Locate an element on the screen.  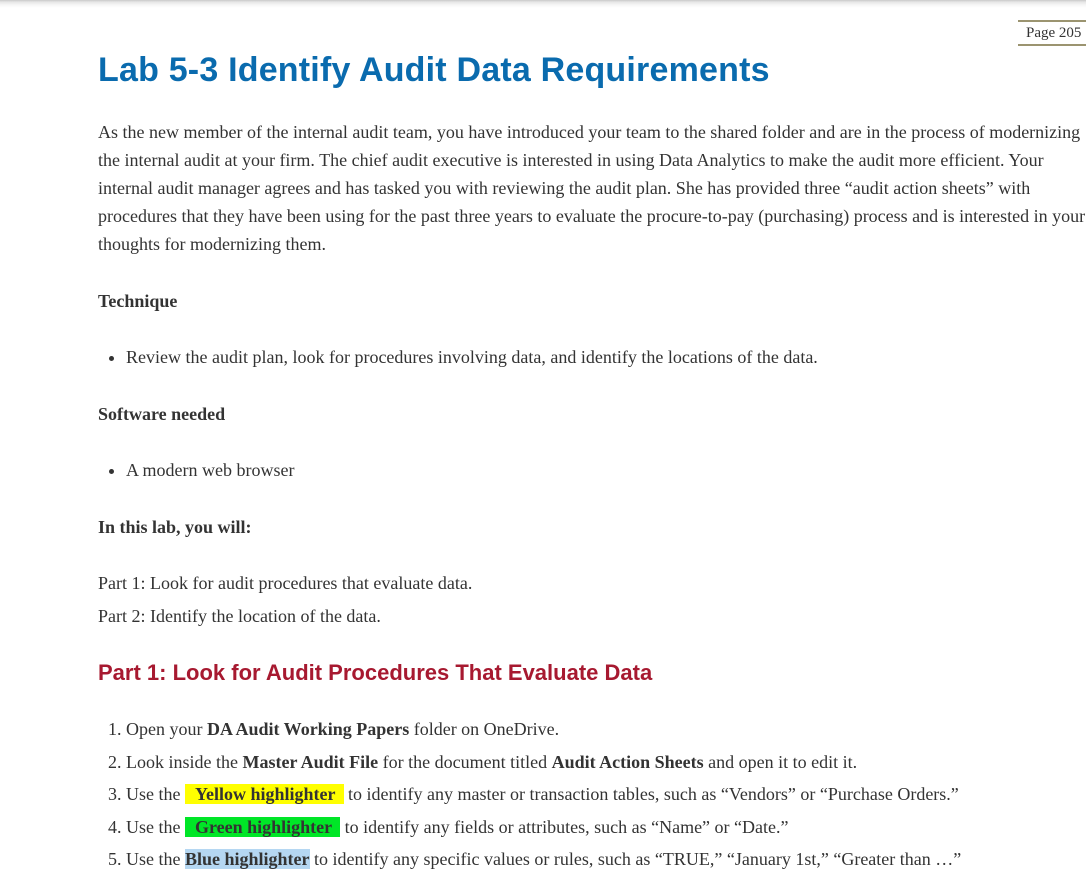
step-text: Look inside the is located at coordinates (184, 761).